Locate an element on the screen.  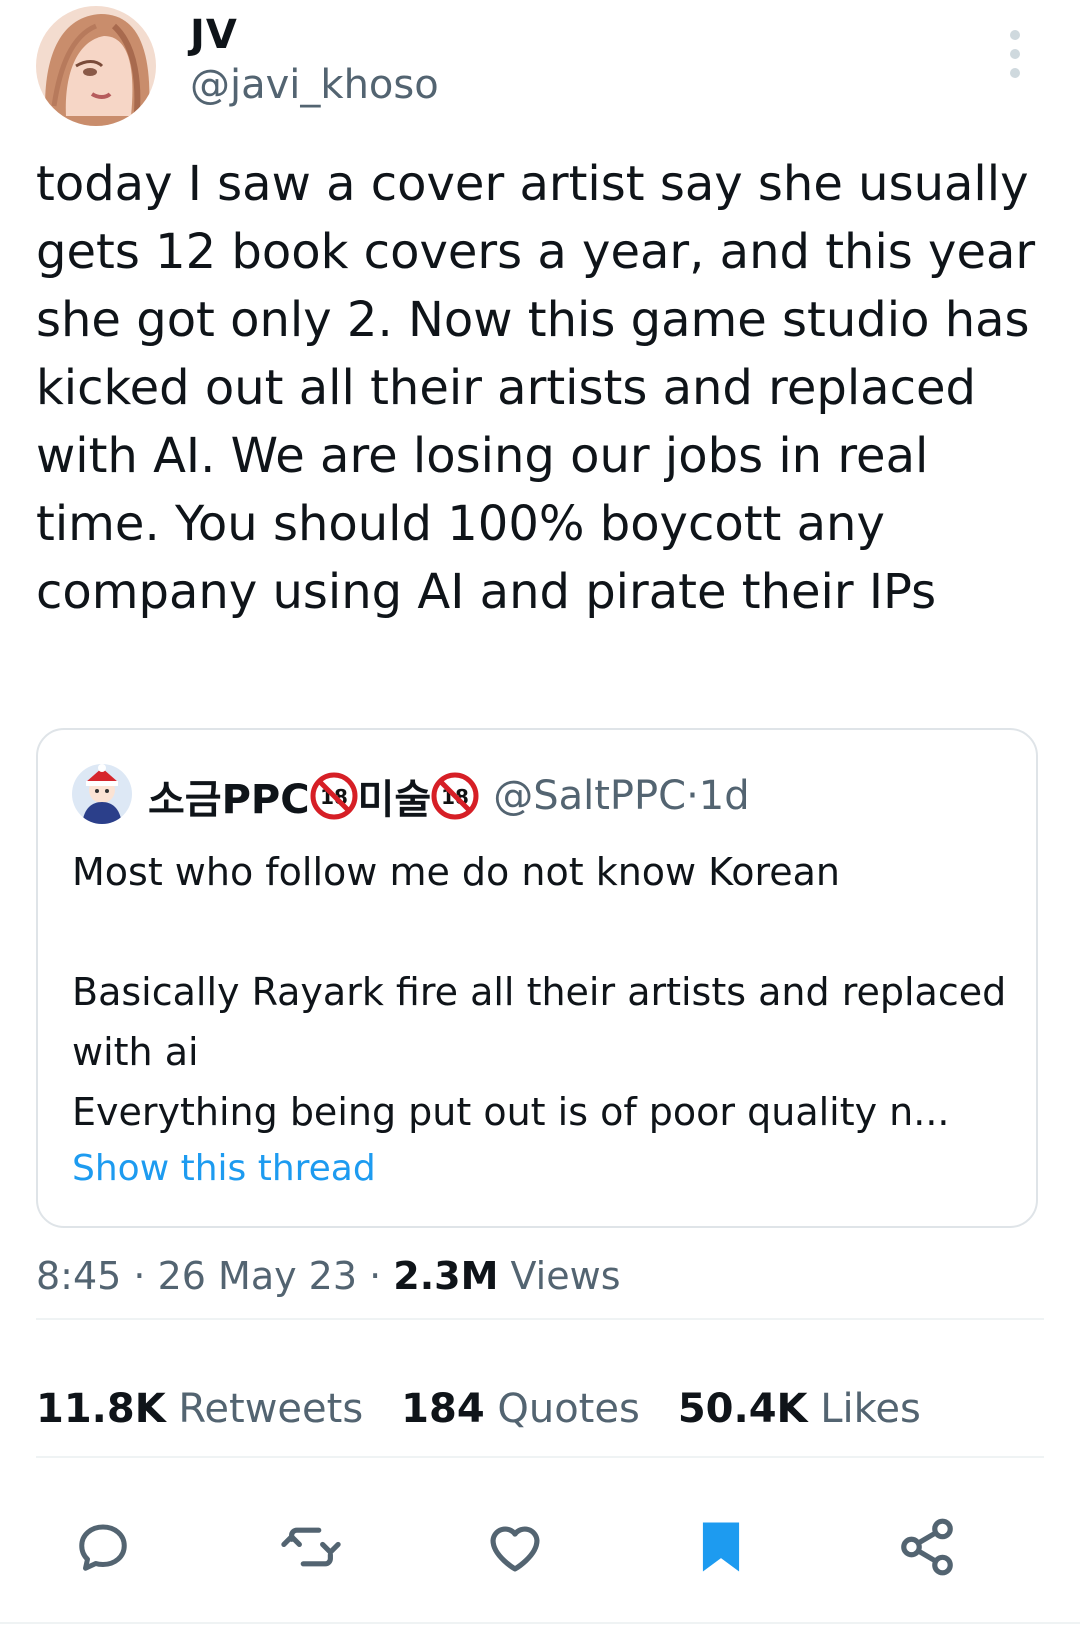
retweets-label: Retweets is located at coordinates (271, 1409).